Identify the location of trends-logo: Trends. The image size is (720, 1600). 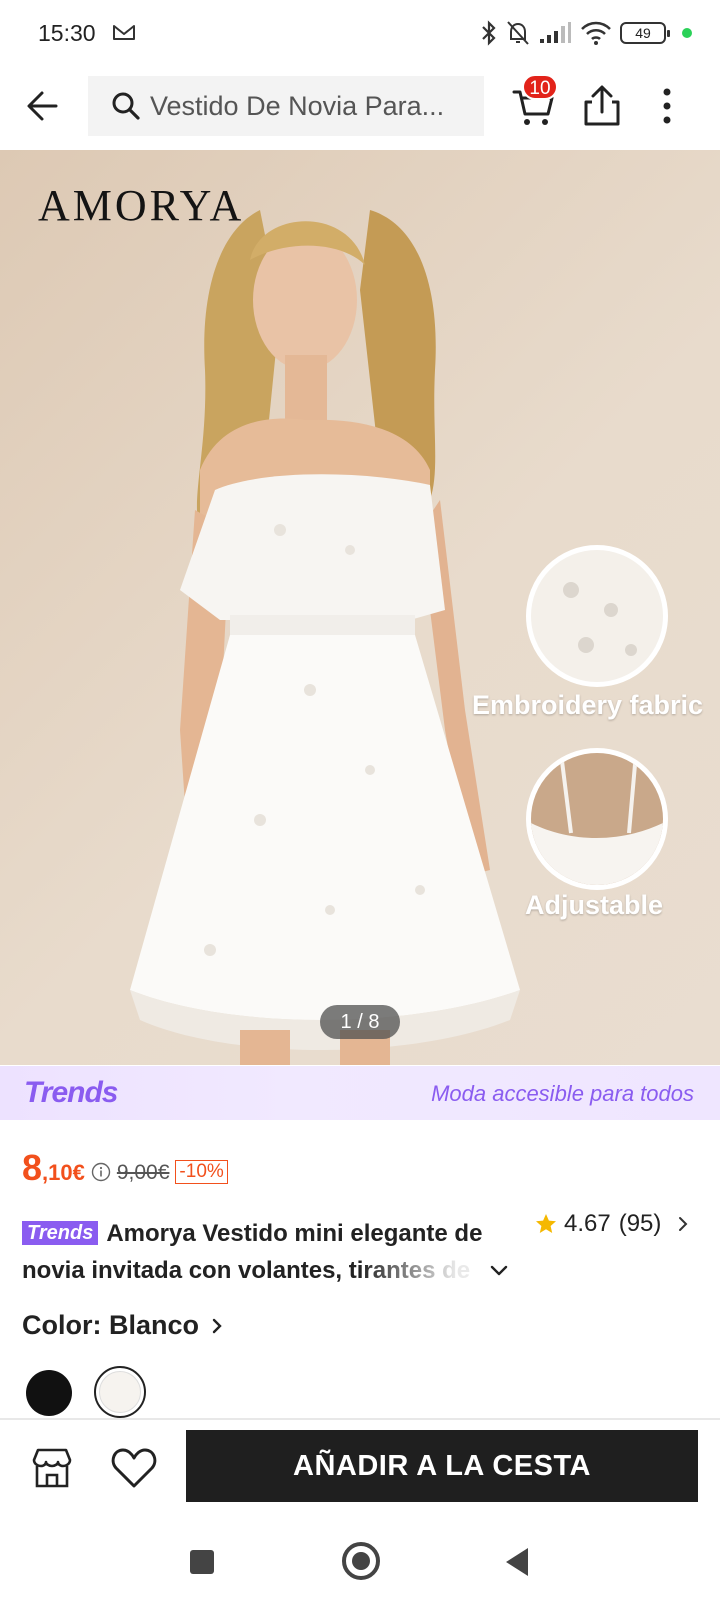
(71, 1092).